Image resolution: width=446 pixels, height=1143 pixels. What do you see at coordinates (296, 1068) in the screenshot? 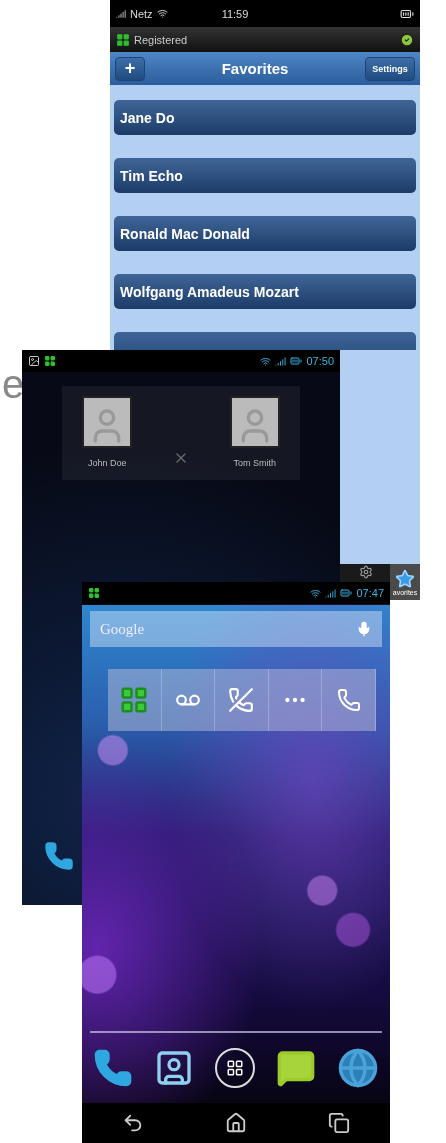
I see `messages-icon` at bounding box center [296, 1068].